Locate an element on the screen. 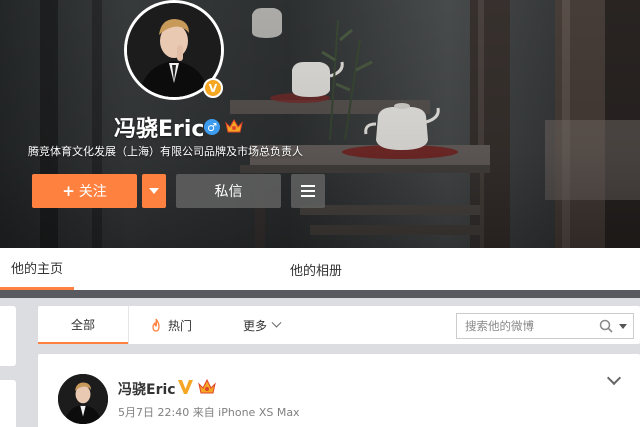 This screenshot has height=427, width=640. verified-v-icon is located at coordinates (185, 387).